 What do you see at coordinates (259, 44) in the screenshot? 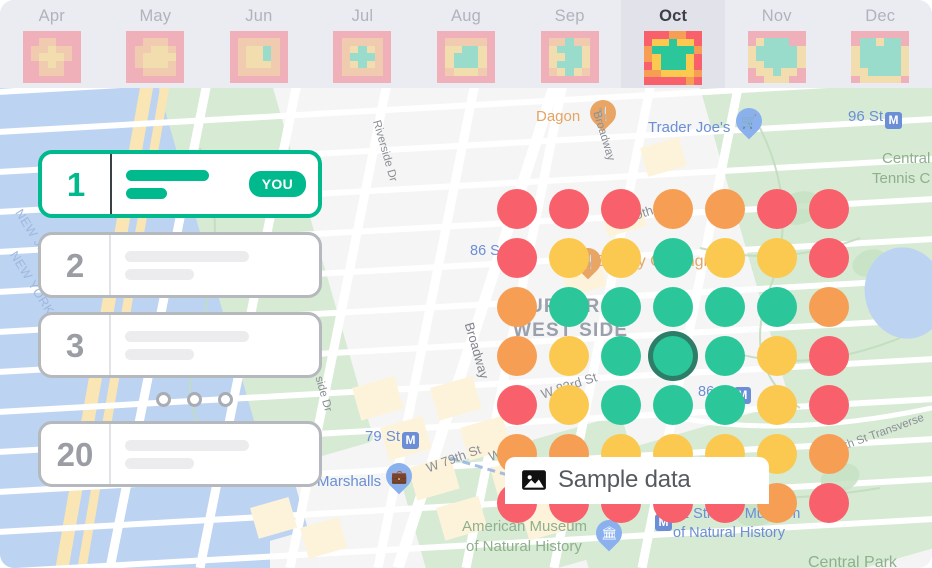
I see `month-tab-jun: Jun` at bounding box center [259, 44].